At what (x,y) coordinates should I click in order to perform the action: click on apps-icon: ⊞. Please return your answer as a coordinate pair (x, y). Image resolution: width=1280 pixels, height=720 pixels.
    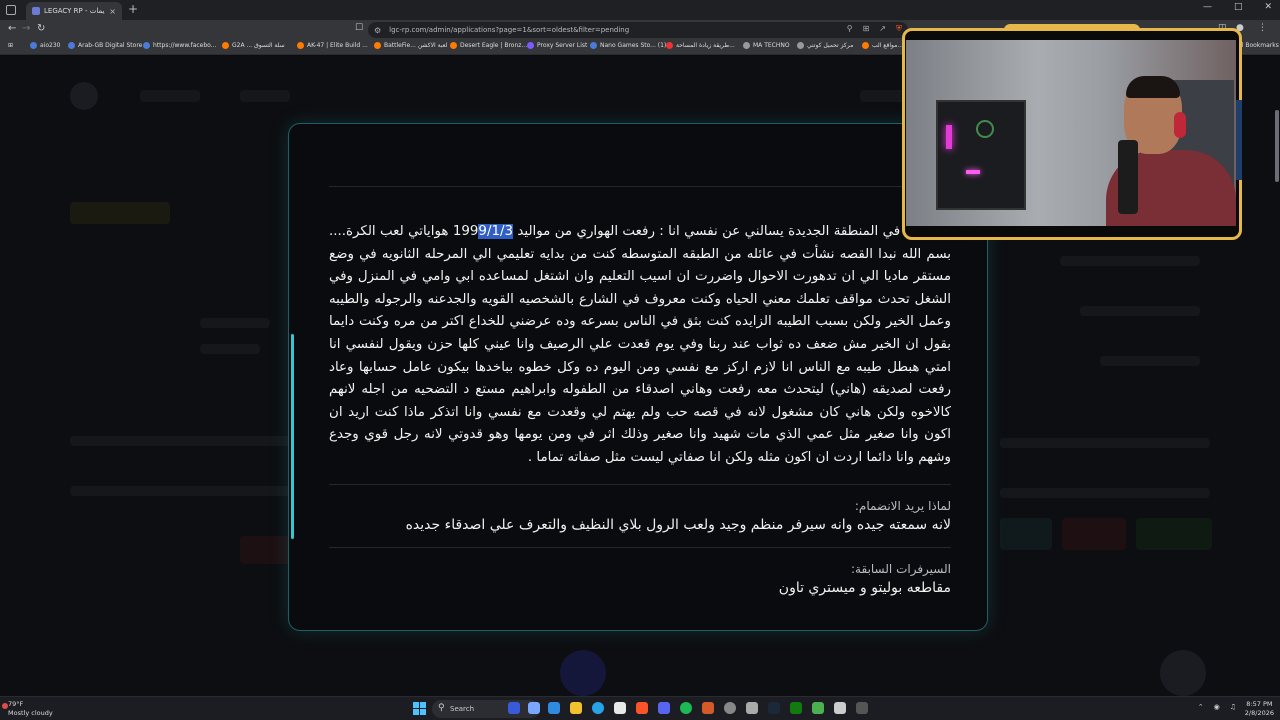
    Looking at the image, I should click on (10, 45).